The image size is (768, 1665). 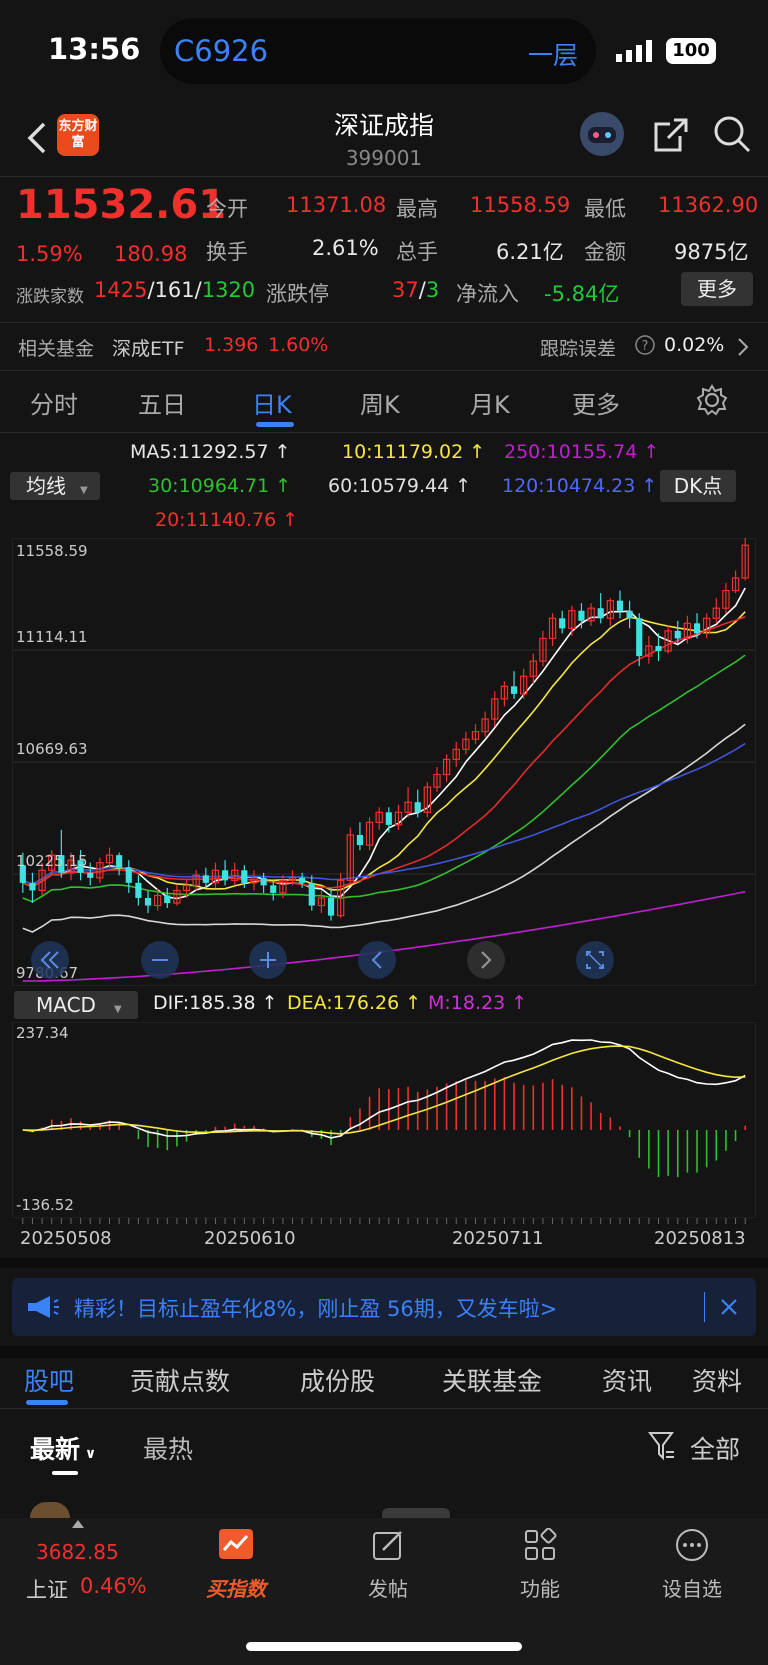 I want to click on robot-avatar-icon, so click(x=602, y=134).